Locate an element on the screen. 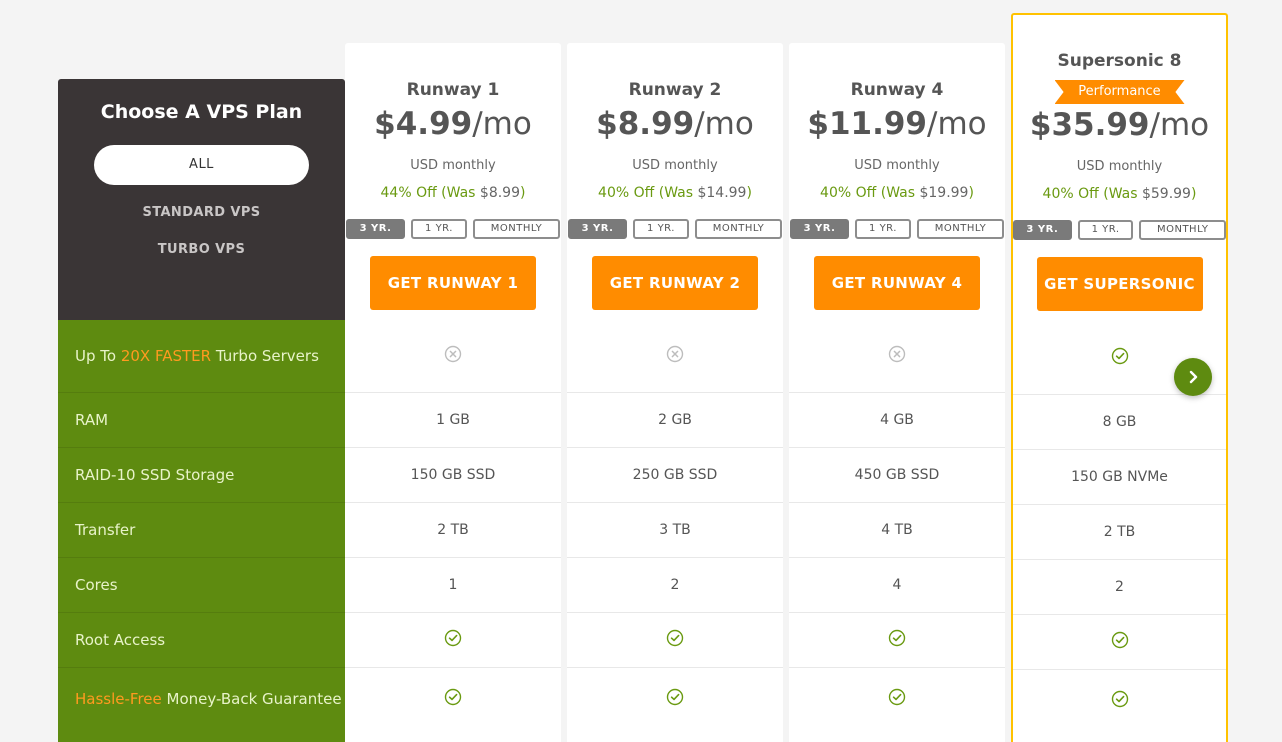  chooser-title: Choose A VPS Plan is located at coordinates (201, 112).